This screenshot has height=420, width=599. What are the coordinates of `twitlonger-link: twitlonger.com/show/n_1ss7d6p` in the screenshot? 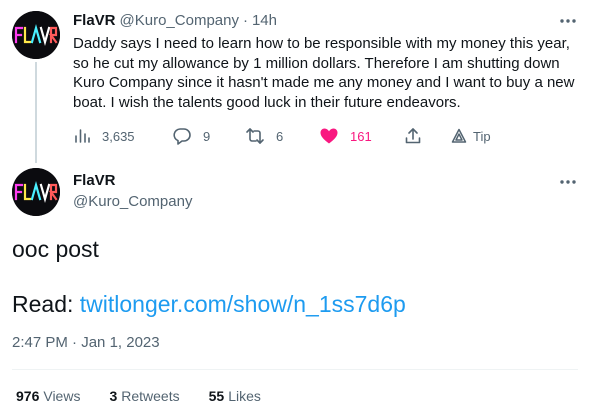 It's located at (243, 304).